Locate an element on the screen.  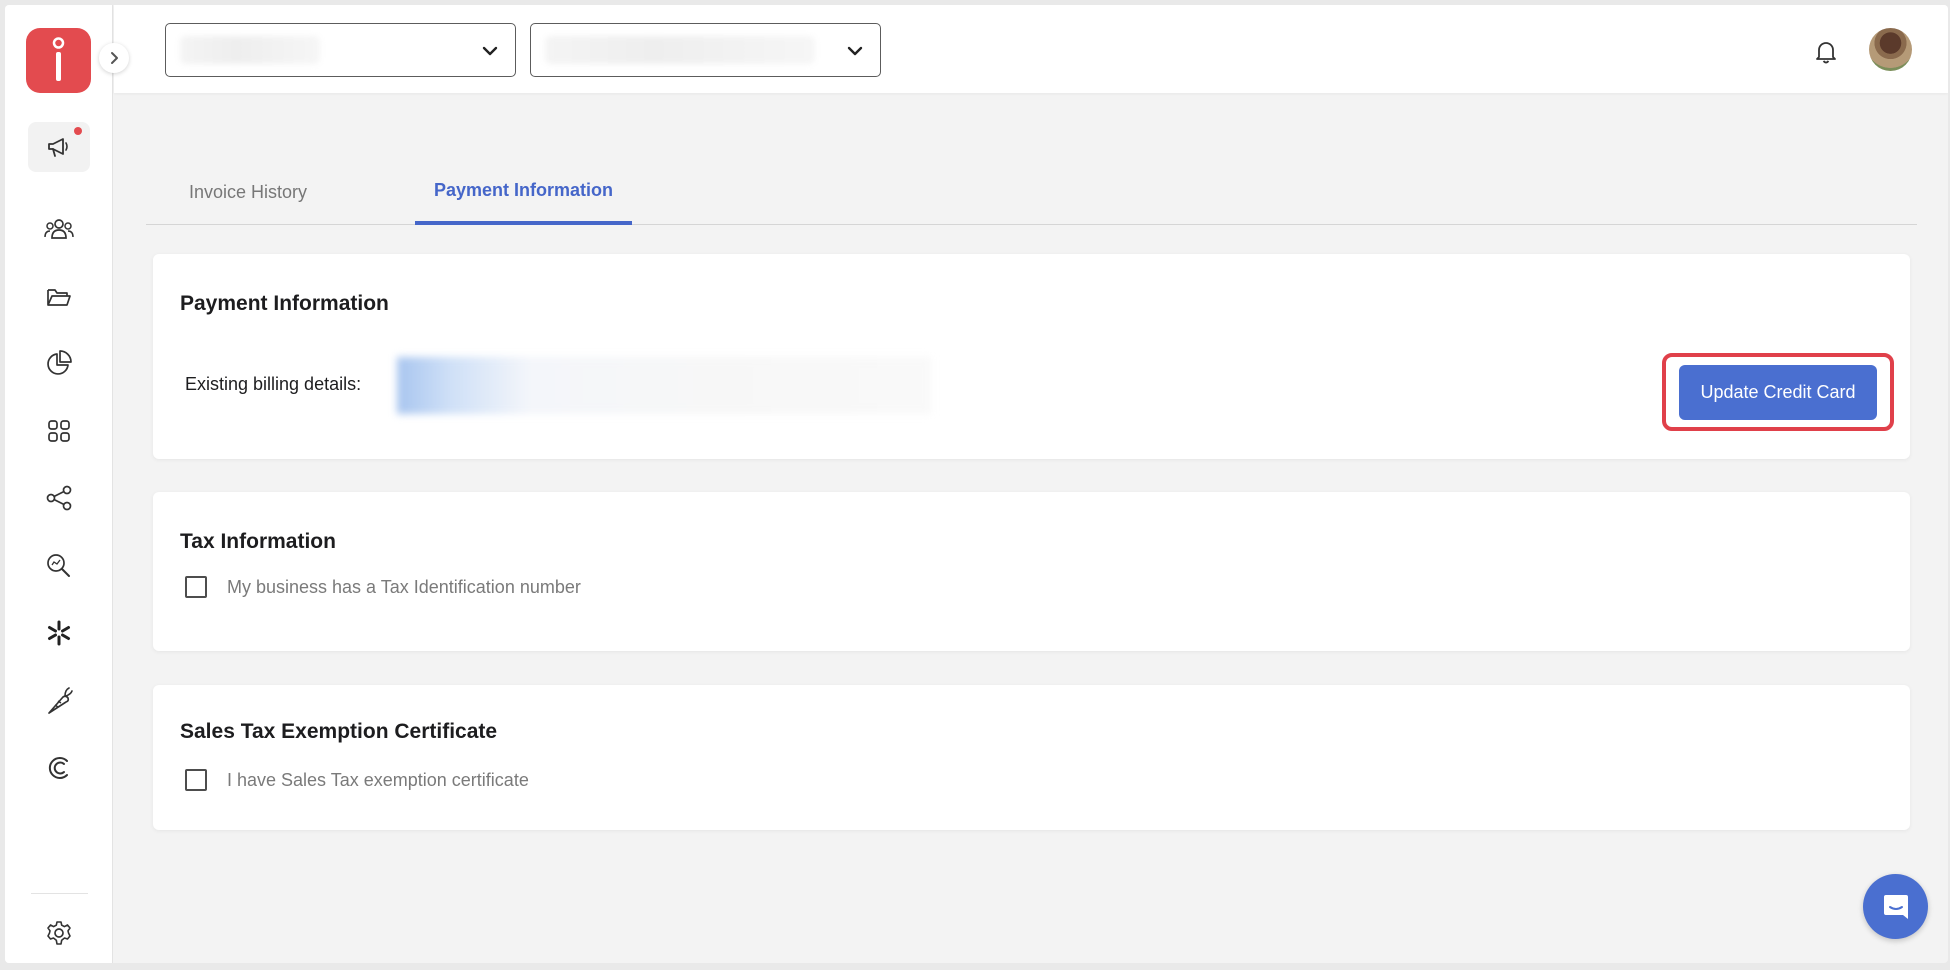
notifications-button is located at coordinates (1826, 54).